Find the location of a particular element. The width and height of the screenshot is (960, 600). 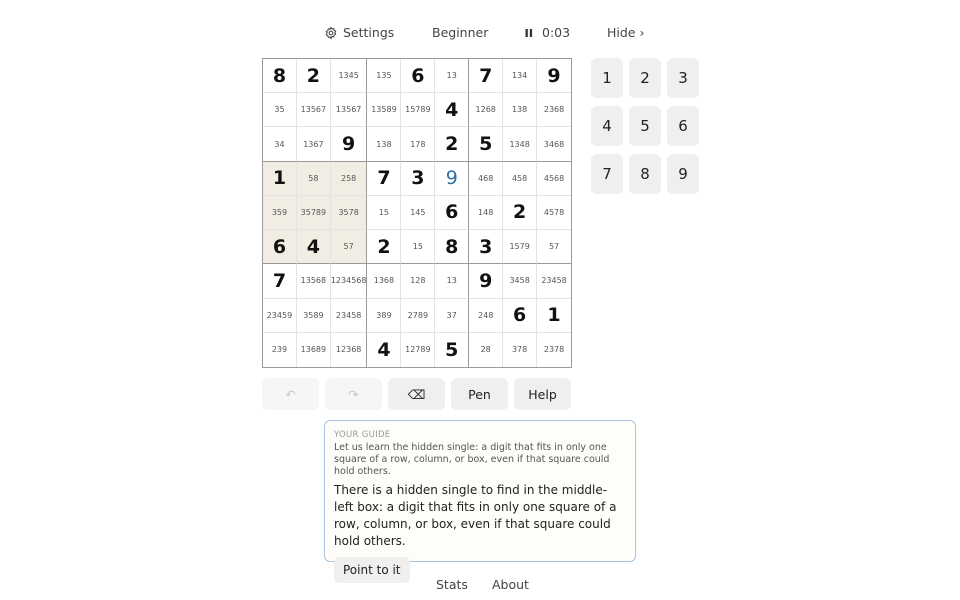

keypad-button-9: 9 is located at coordinates (683, 174).